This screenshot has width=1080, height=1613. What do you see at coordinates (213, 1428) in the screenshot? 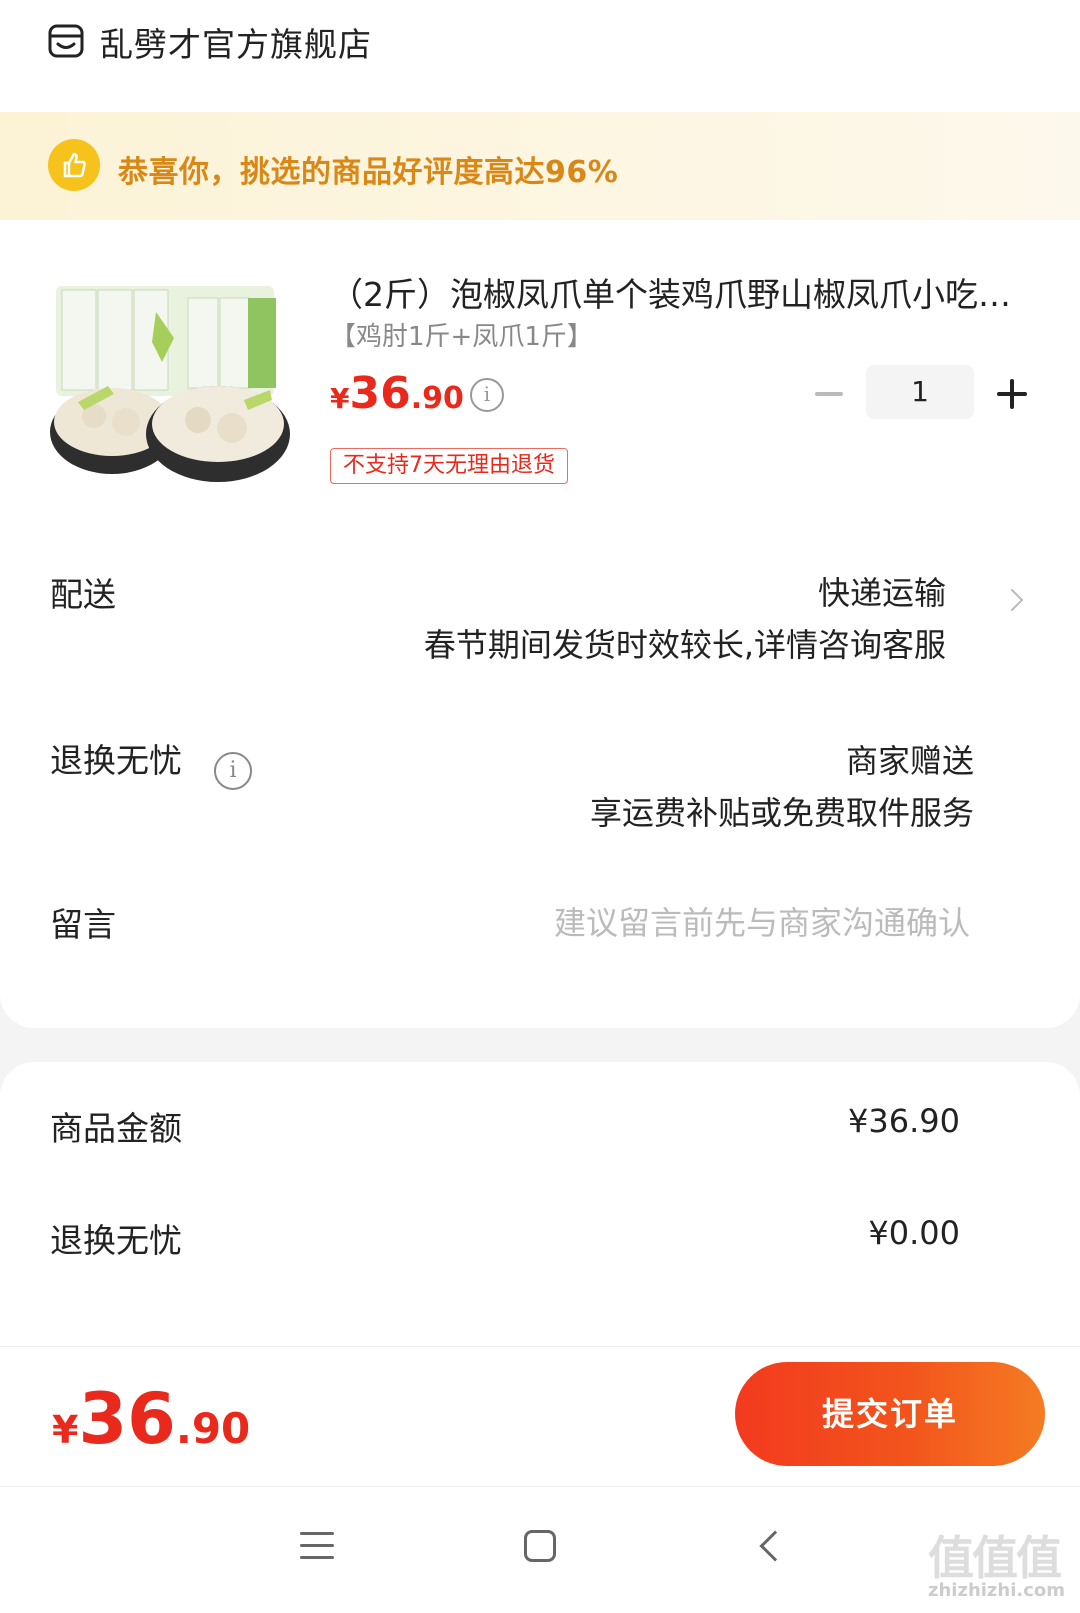
I see `total-decimal: .90` at bounding box center [213, 1428].